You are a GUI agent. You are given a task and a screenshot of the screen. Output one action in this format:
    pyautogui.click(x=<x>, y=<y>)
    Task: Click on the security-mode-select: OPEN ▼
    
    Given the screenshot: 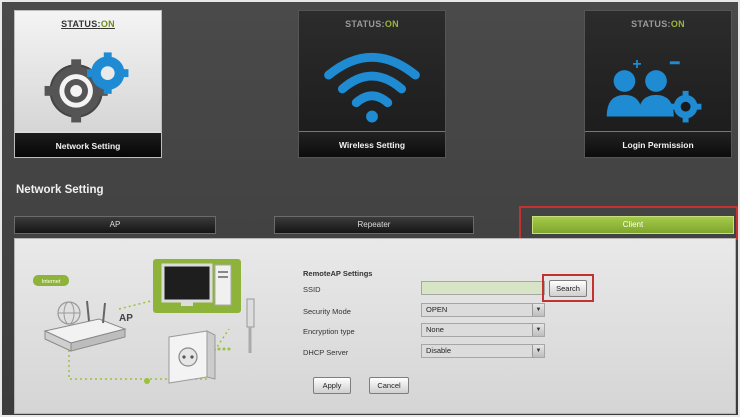 What is the action you would take?
    pyautogui.click(x=483, y=310)
    